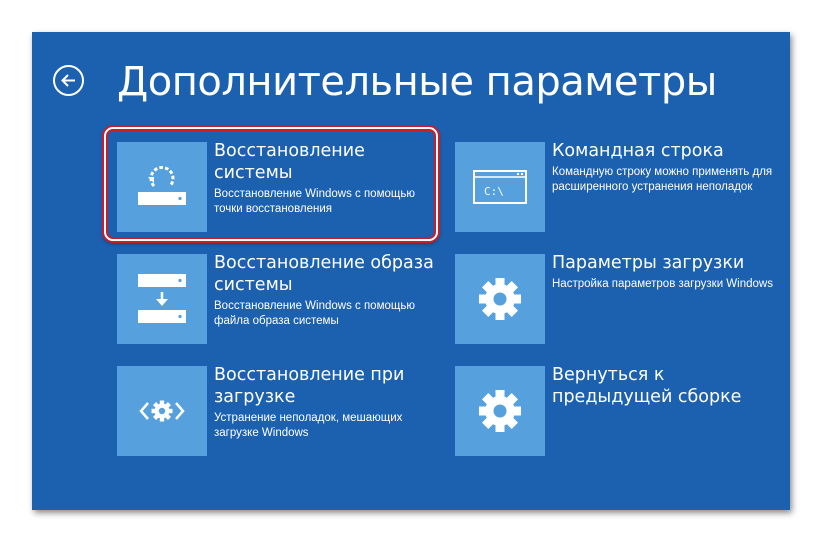 This screenshot has height=543, width=822. Describe the element at coordinates (662, 284) in the screenshot. I see `option-description: Настройка параметров загрузки Windows` at that location.